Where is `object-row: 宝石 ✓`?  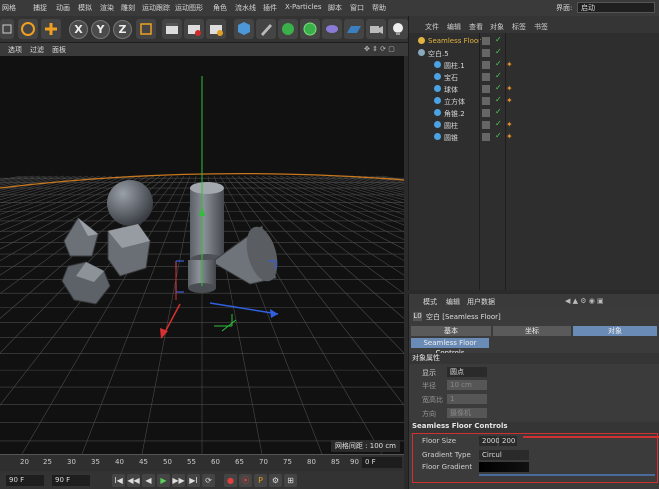 object-row: 宝石 ✓ is located at coordinates (534, 77).